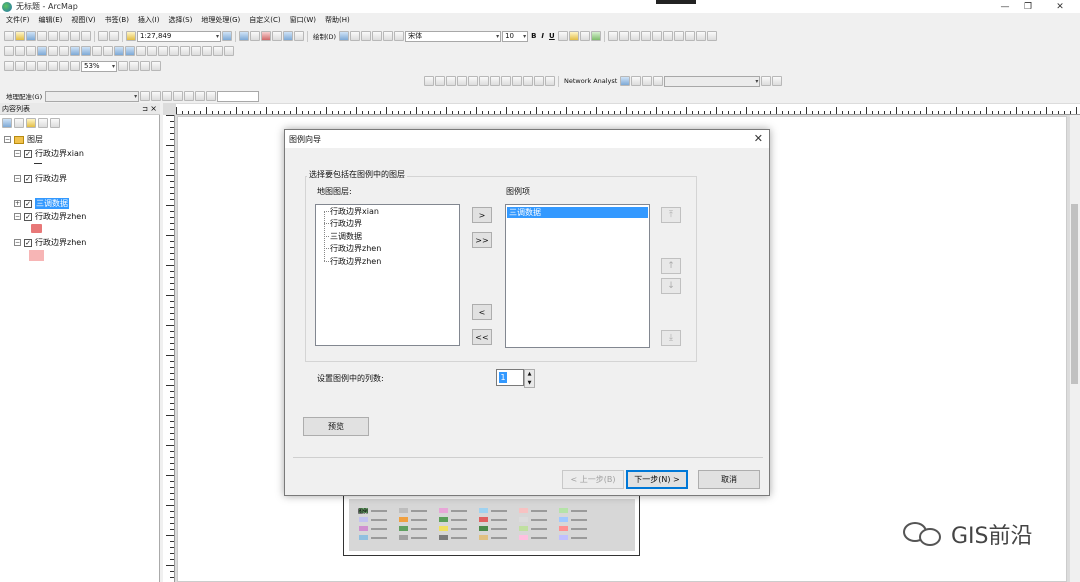 This screenshot has height=582, width=1080. Describe the element at coordinates (20, 66) in the screenshot. I see `layout-zoom-out-icon` at that location.